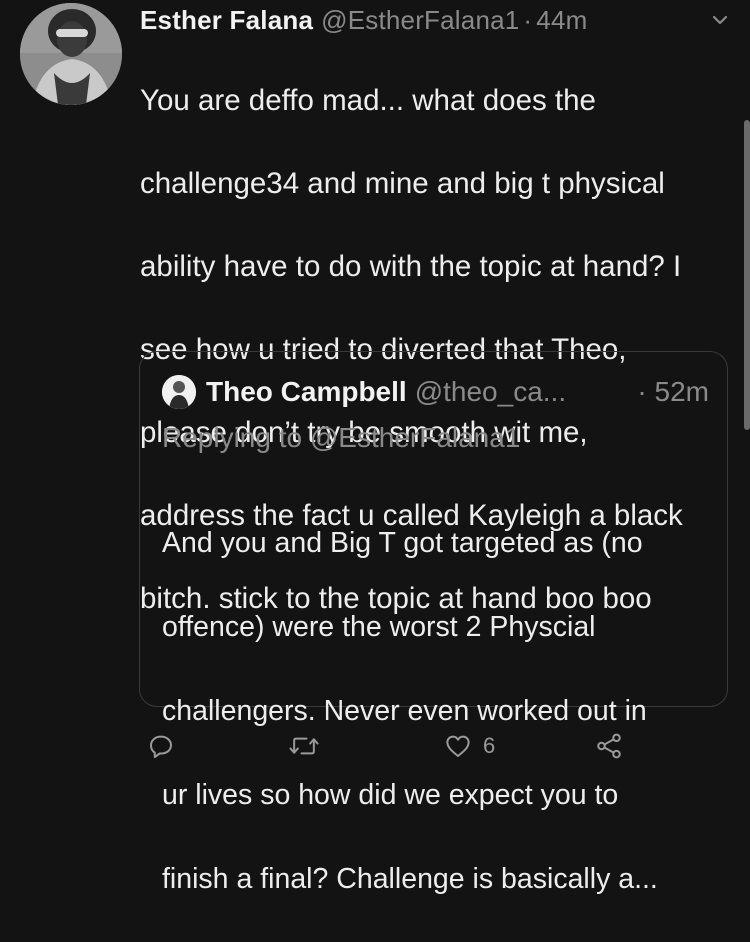 The height and width of the screenshot is (942, 750). Describe the element at coordinates (458, 746) in the screenshot. I see `heart-icon` at that location.